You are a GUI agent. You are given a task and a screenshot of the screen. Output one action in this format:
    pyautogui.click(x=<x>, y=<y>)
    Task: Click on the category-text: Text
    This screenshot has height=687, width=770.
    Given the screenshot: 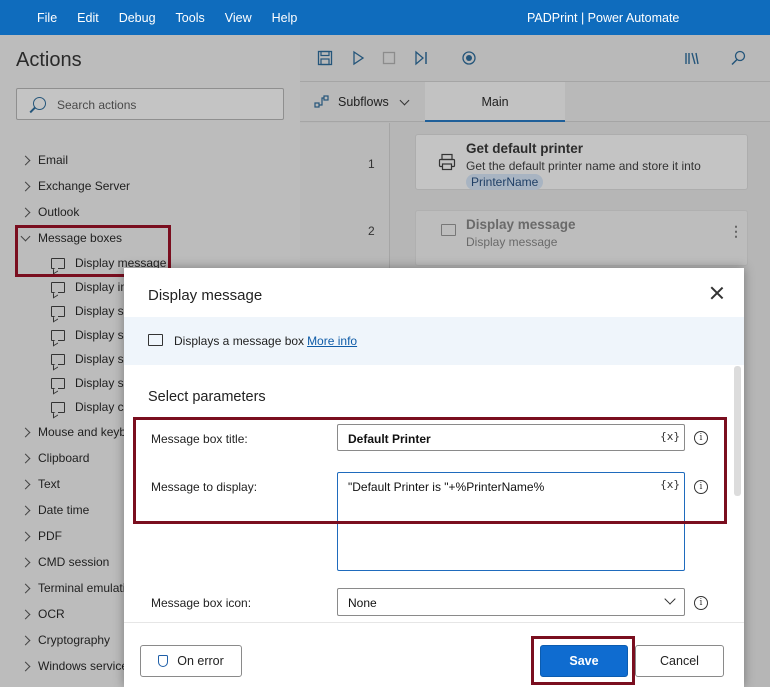 What is the action you would take?
    pyautogui.click(x=40, y=484)
    